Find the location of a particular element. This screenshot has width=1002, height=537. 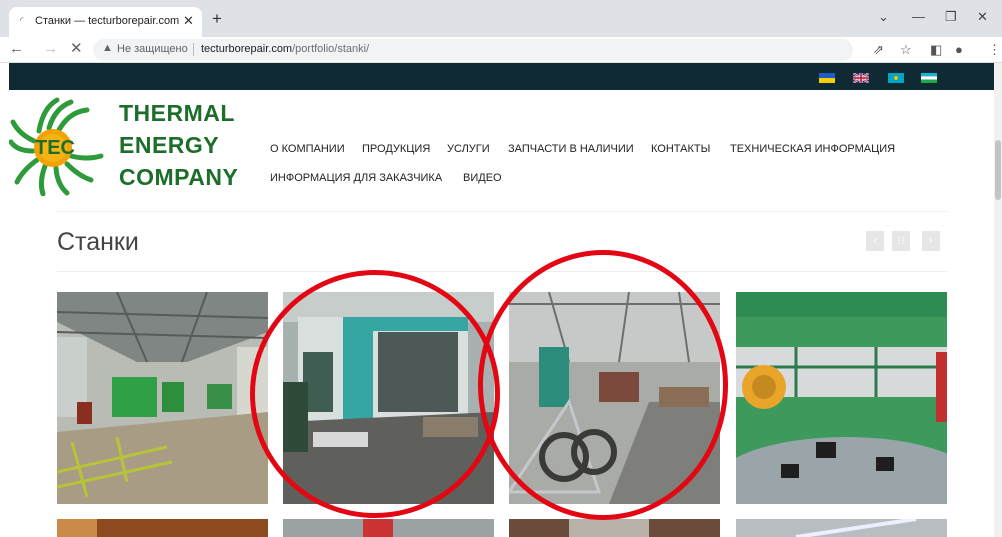

restore-icon: ❐ is located at coordinates (951, 17).